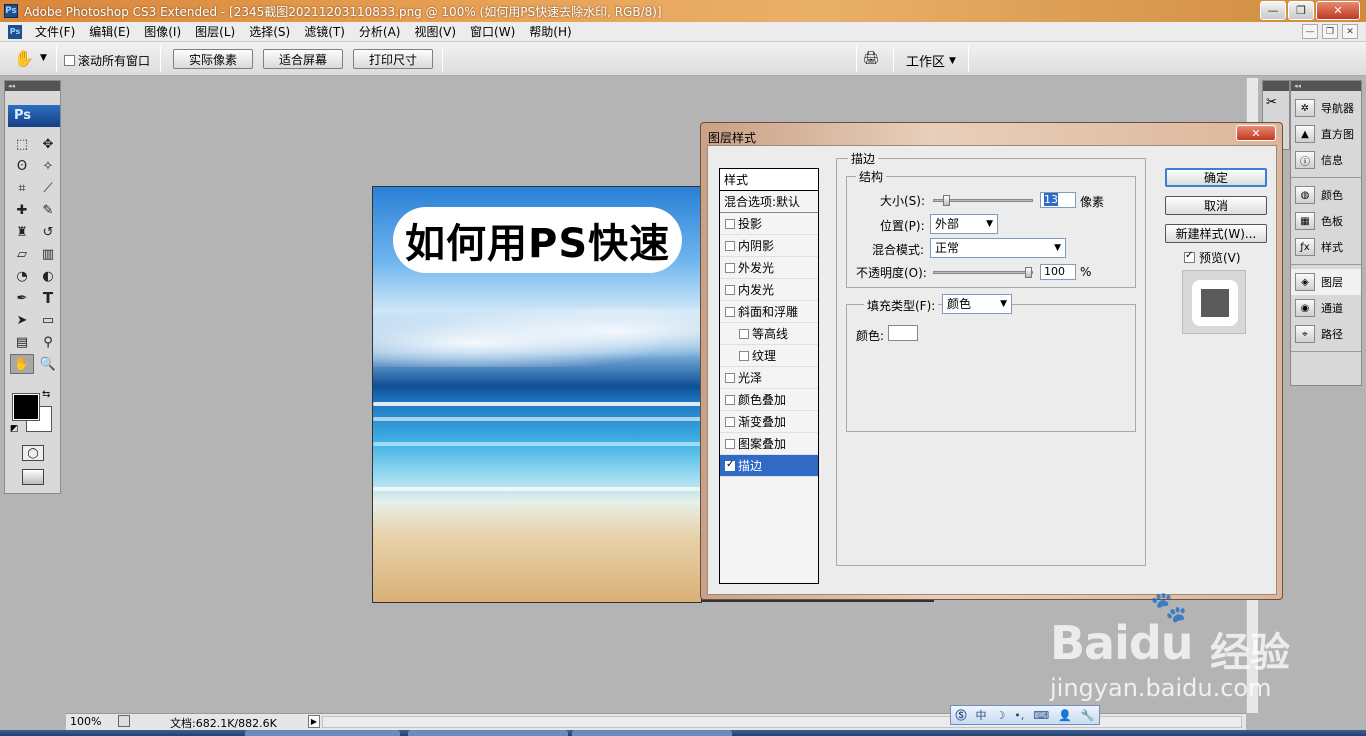 This screenshot has width=1366, height=736. What do you see at coordinates (435, 31) in the screenshot?
I see `menu-view: 视图(V)` at bounding box center [435, 31].